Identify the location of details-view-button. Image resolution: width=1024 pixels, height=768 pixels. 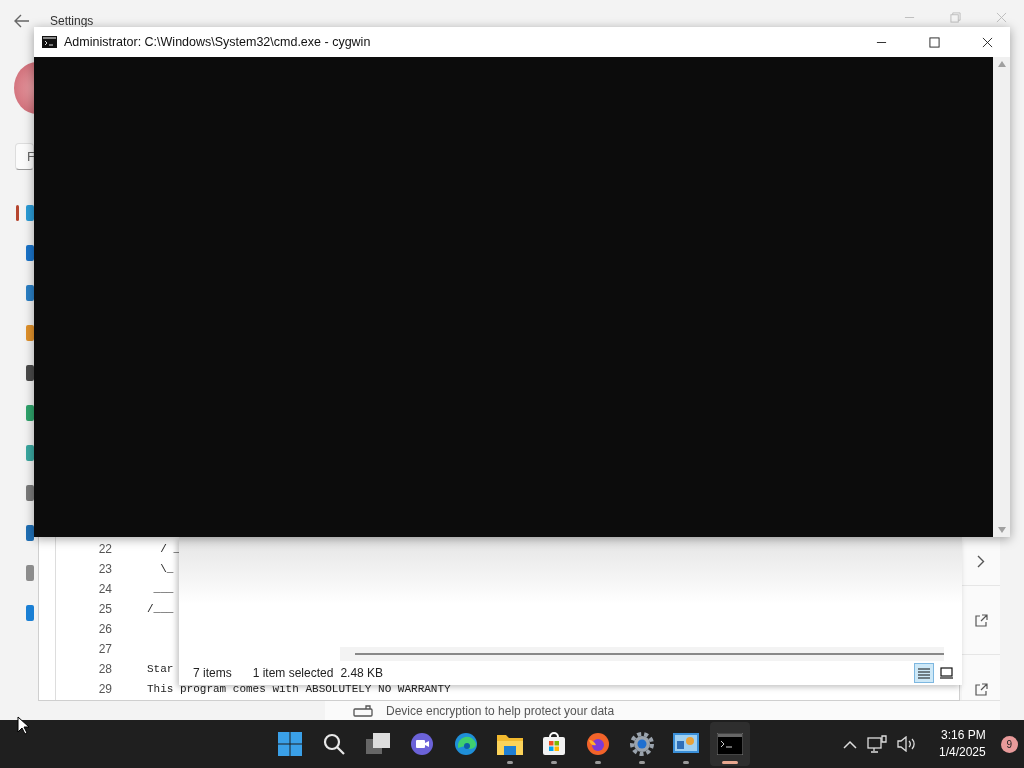
(924, 673).